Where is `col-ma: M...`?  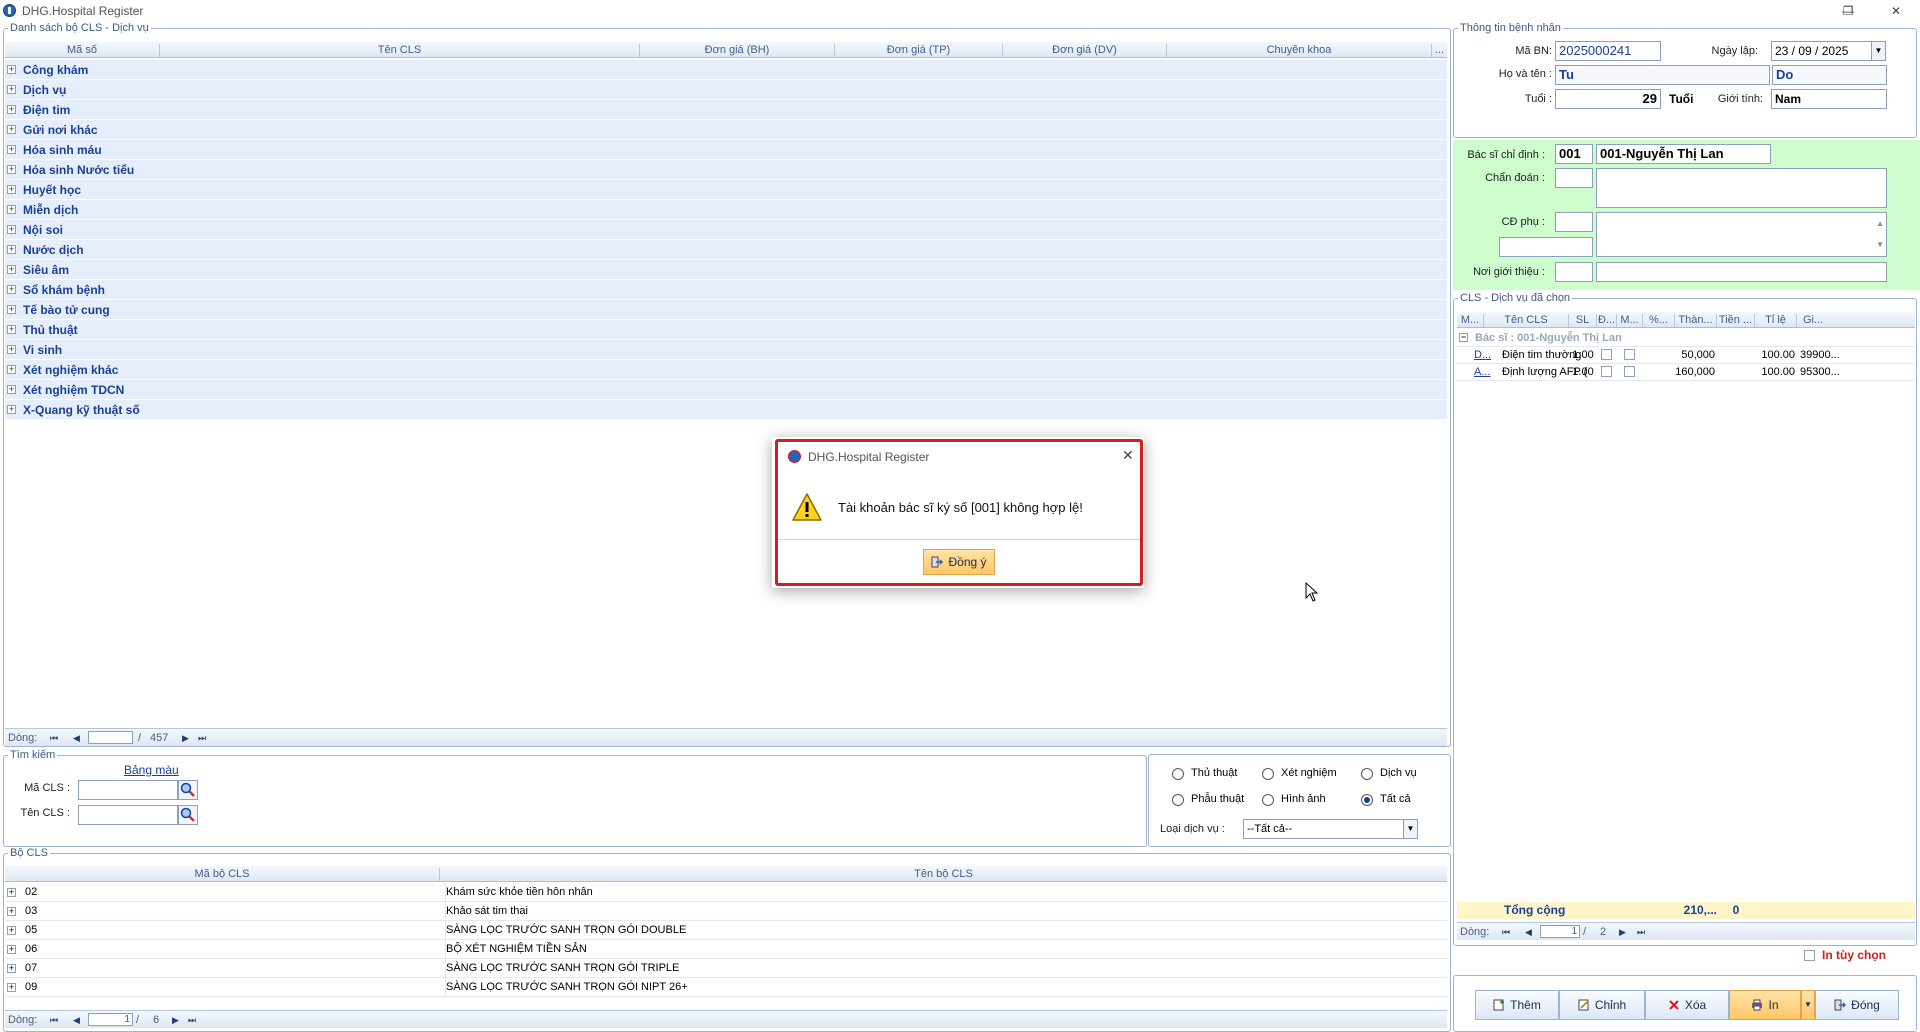 col-ma: M... is located at coordinates (1470, 320).